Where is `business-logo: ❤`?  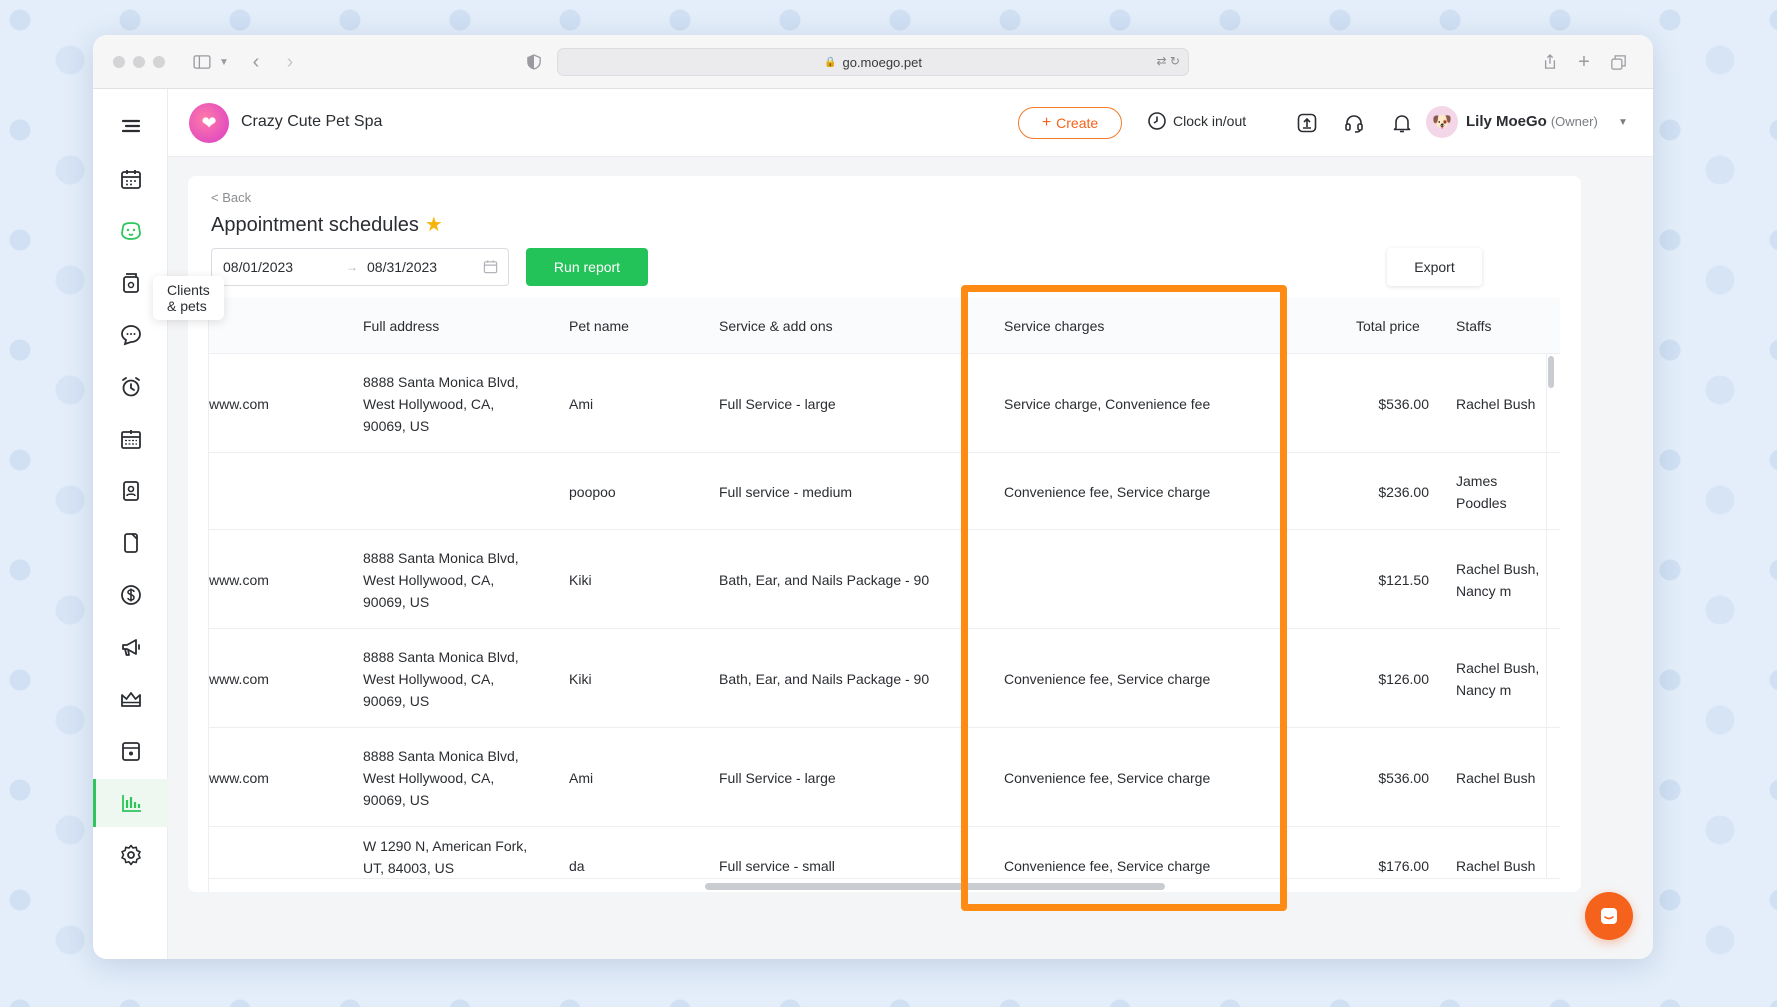
business-logo: ❤ is located at coordinates (209, 123).